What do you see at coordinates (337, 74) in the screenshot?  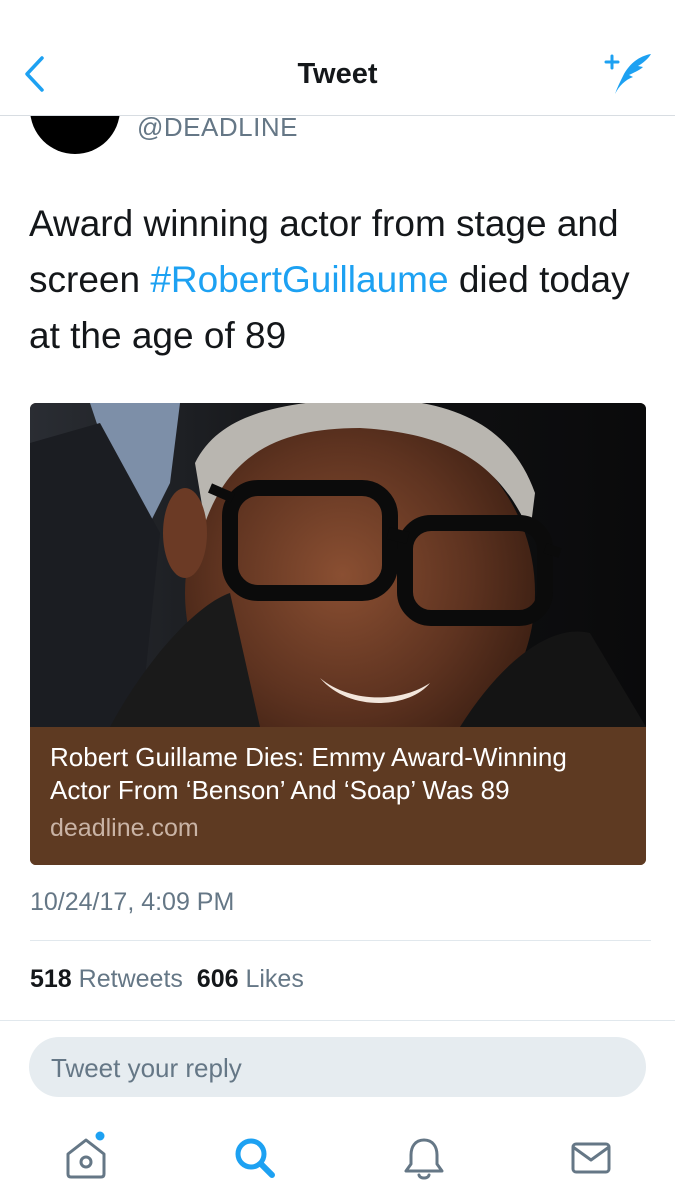 I see `page-title: Tweet` at bounding box center [337, 74].